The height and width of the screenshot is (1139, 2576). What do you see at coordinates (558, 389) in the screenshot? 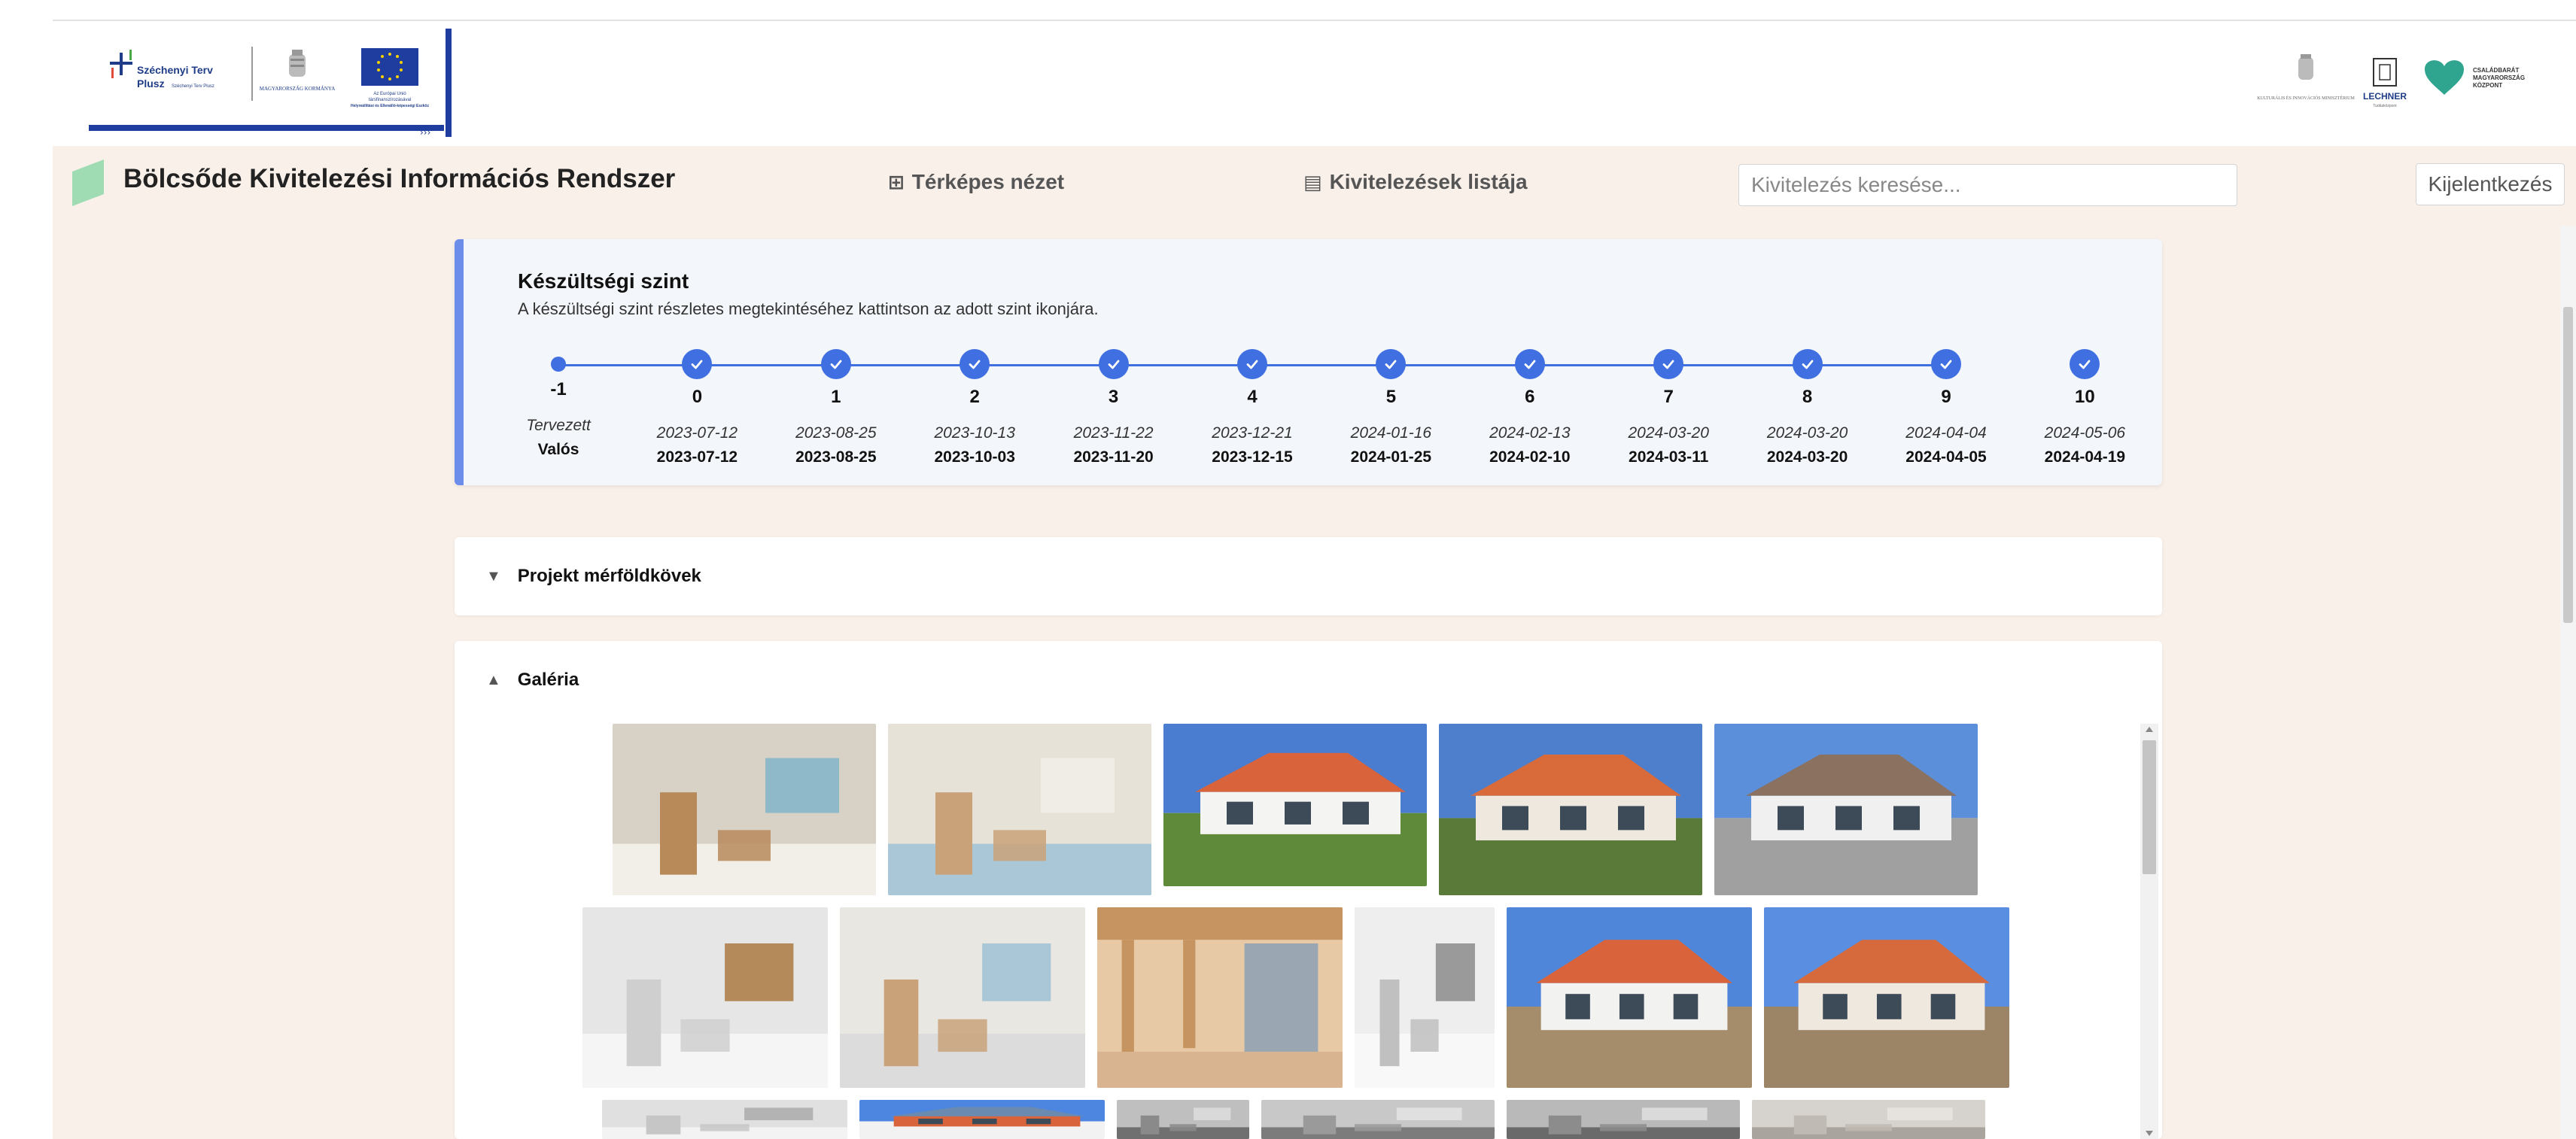
I see `step-num: -1` at bounding box center [558, 389].